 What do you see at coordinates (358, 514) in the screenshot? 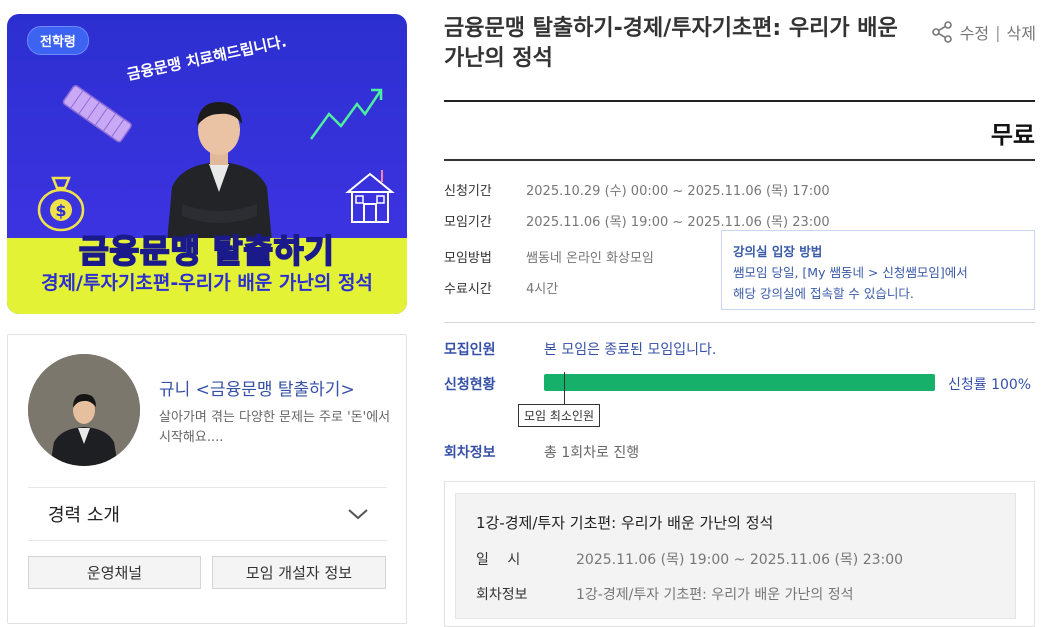
I see `chevron-down-icon` at bounding box center [358, 514].